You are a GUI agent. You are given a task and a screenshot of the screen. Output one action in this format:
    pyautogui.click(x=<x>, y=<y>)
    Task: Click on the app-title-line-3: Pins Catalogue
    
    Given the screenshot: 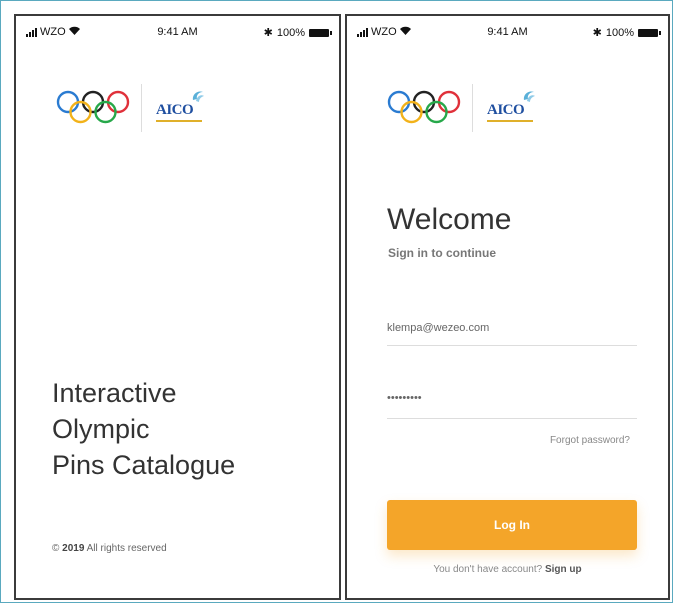 What is the action you would take?
    pyautogui.click(x=144, y=465)
    